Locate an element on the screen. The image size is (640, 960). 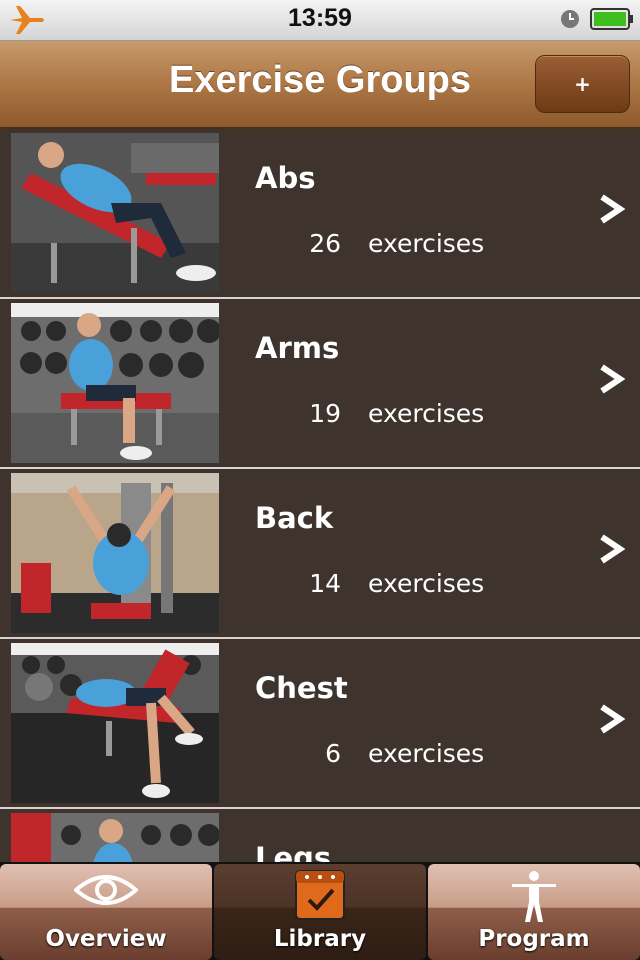
chest-thumbnail is located at coordinates (115, 723).